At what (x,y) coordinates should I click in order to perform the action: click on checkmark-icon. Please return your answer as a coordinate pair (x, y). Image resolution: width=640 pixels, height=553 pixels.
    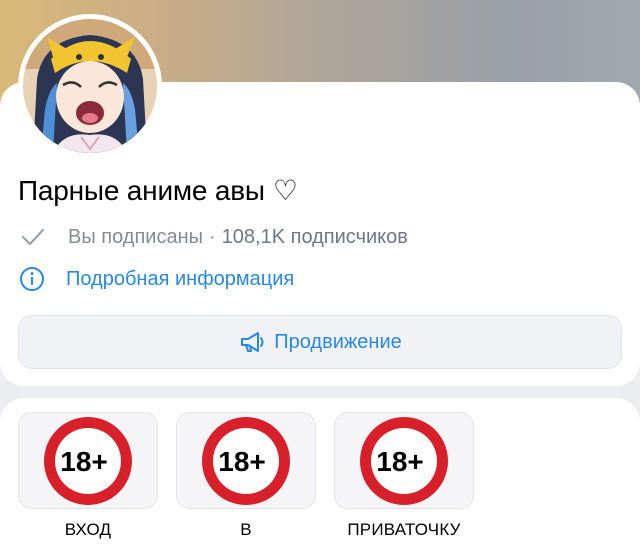
    Looking at the image, I should click on (33, 237).